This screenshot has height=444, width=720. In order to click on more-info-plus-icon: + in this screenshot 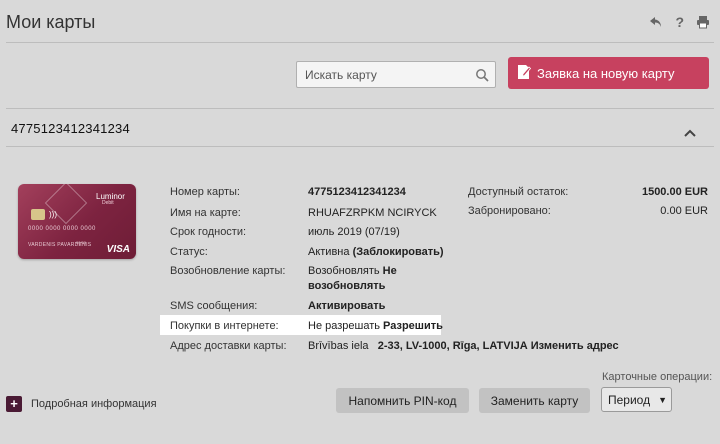, I will do `click(14, 404)`.